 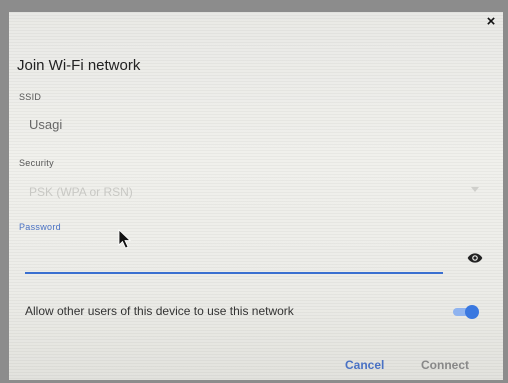 I want to click on dropdown-arrow-icon, so click(x=475, y=189).